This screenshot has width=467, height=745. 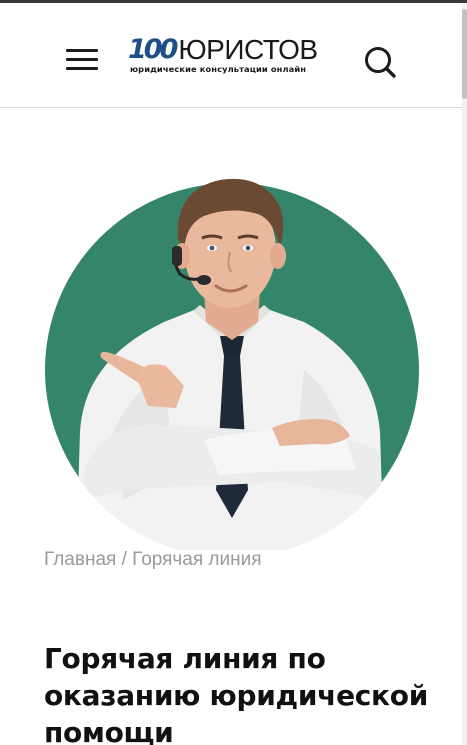 What do you see at coordinates (80, 559) in the screenshot?
I see `breadcrumb-home-link: Главная` at bounding box center [80, 559].